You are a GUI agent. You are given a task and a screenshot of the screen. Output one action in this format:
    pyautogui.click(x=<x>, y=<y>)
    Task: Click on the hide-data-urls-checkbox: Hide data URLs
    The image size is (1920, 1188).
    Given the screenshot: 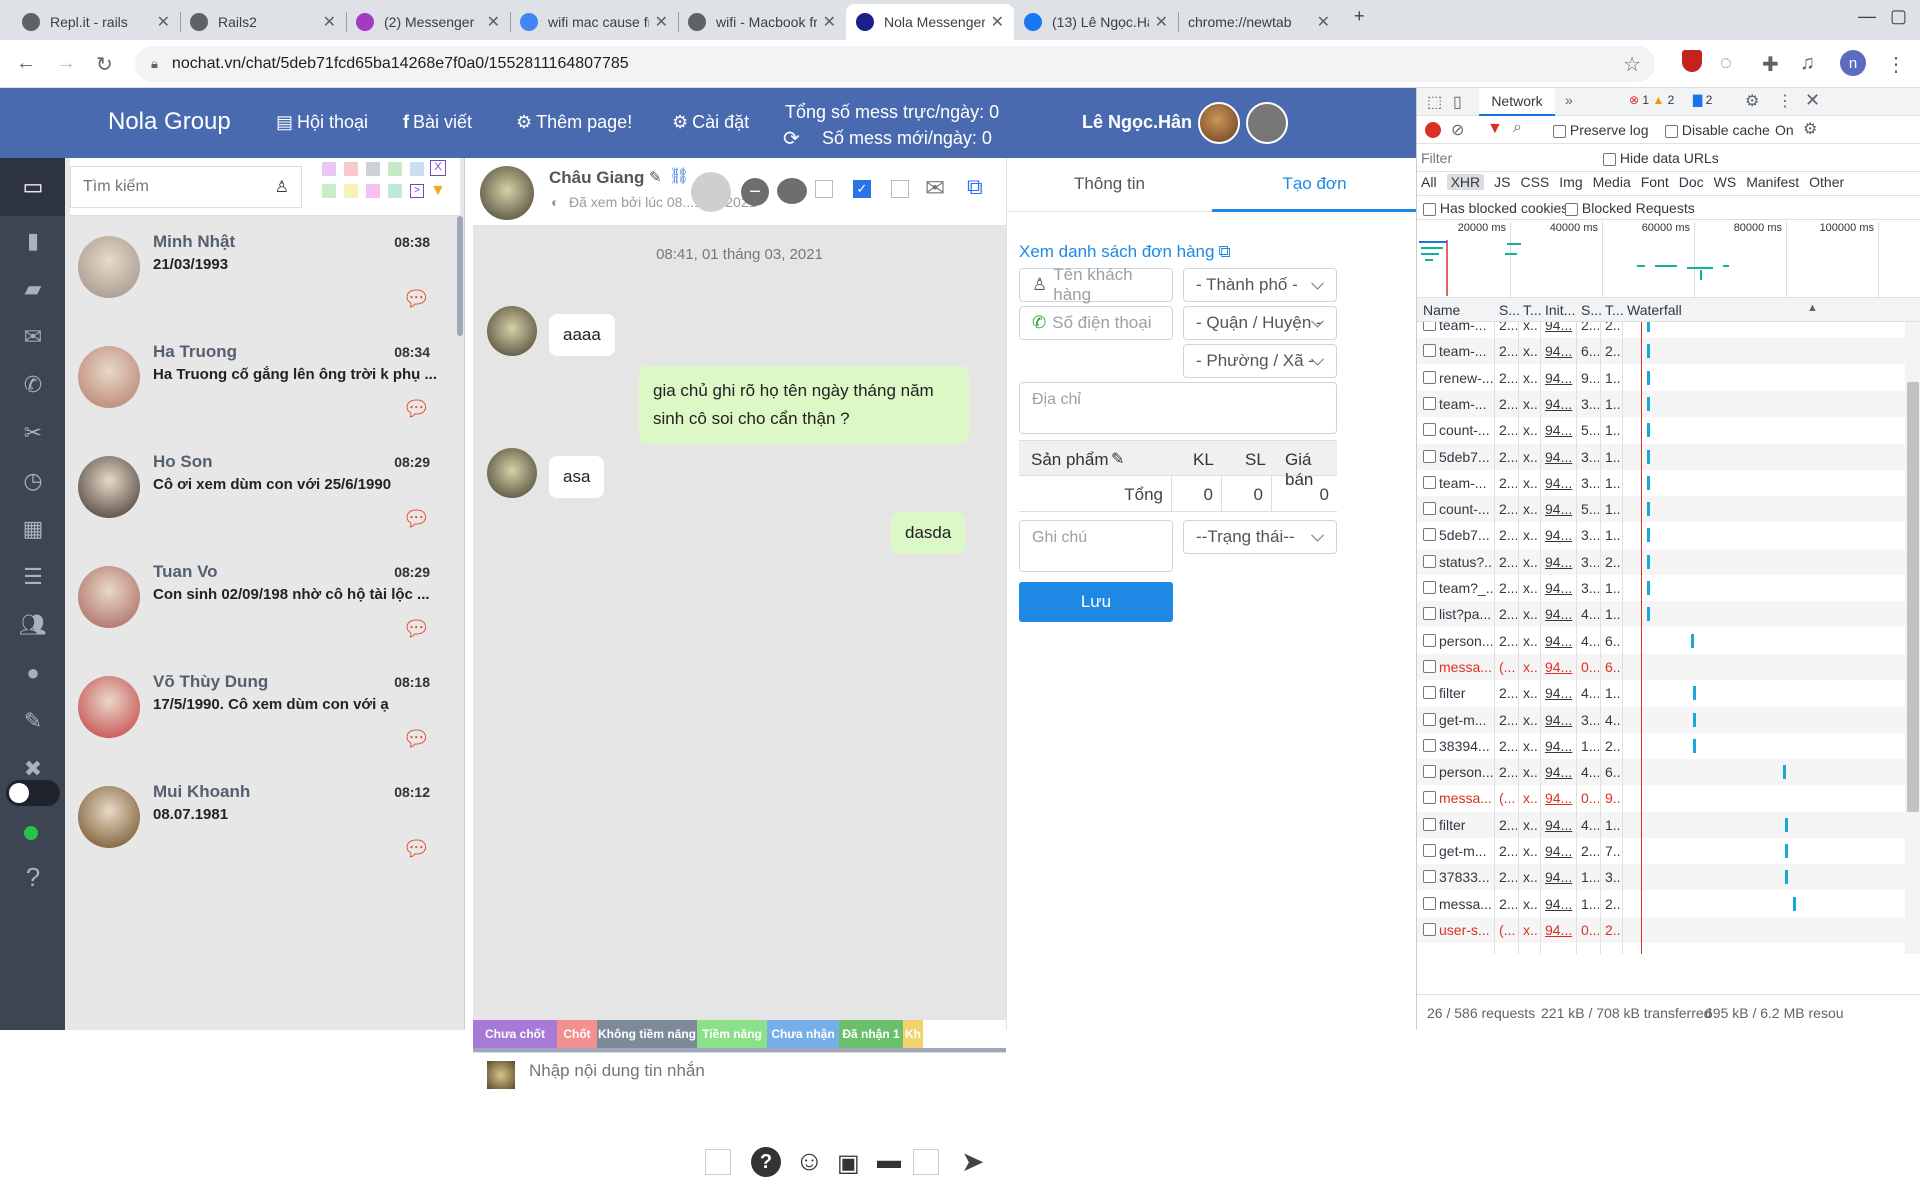 What is the action you would take?
    pyautogui.click(x=1661, y=158)
    